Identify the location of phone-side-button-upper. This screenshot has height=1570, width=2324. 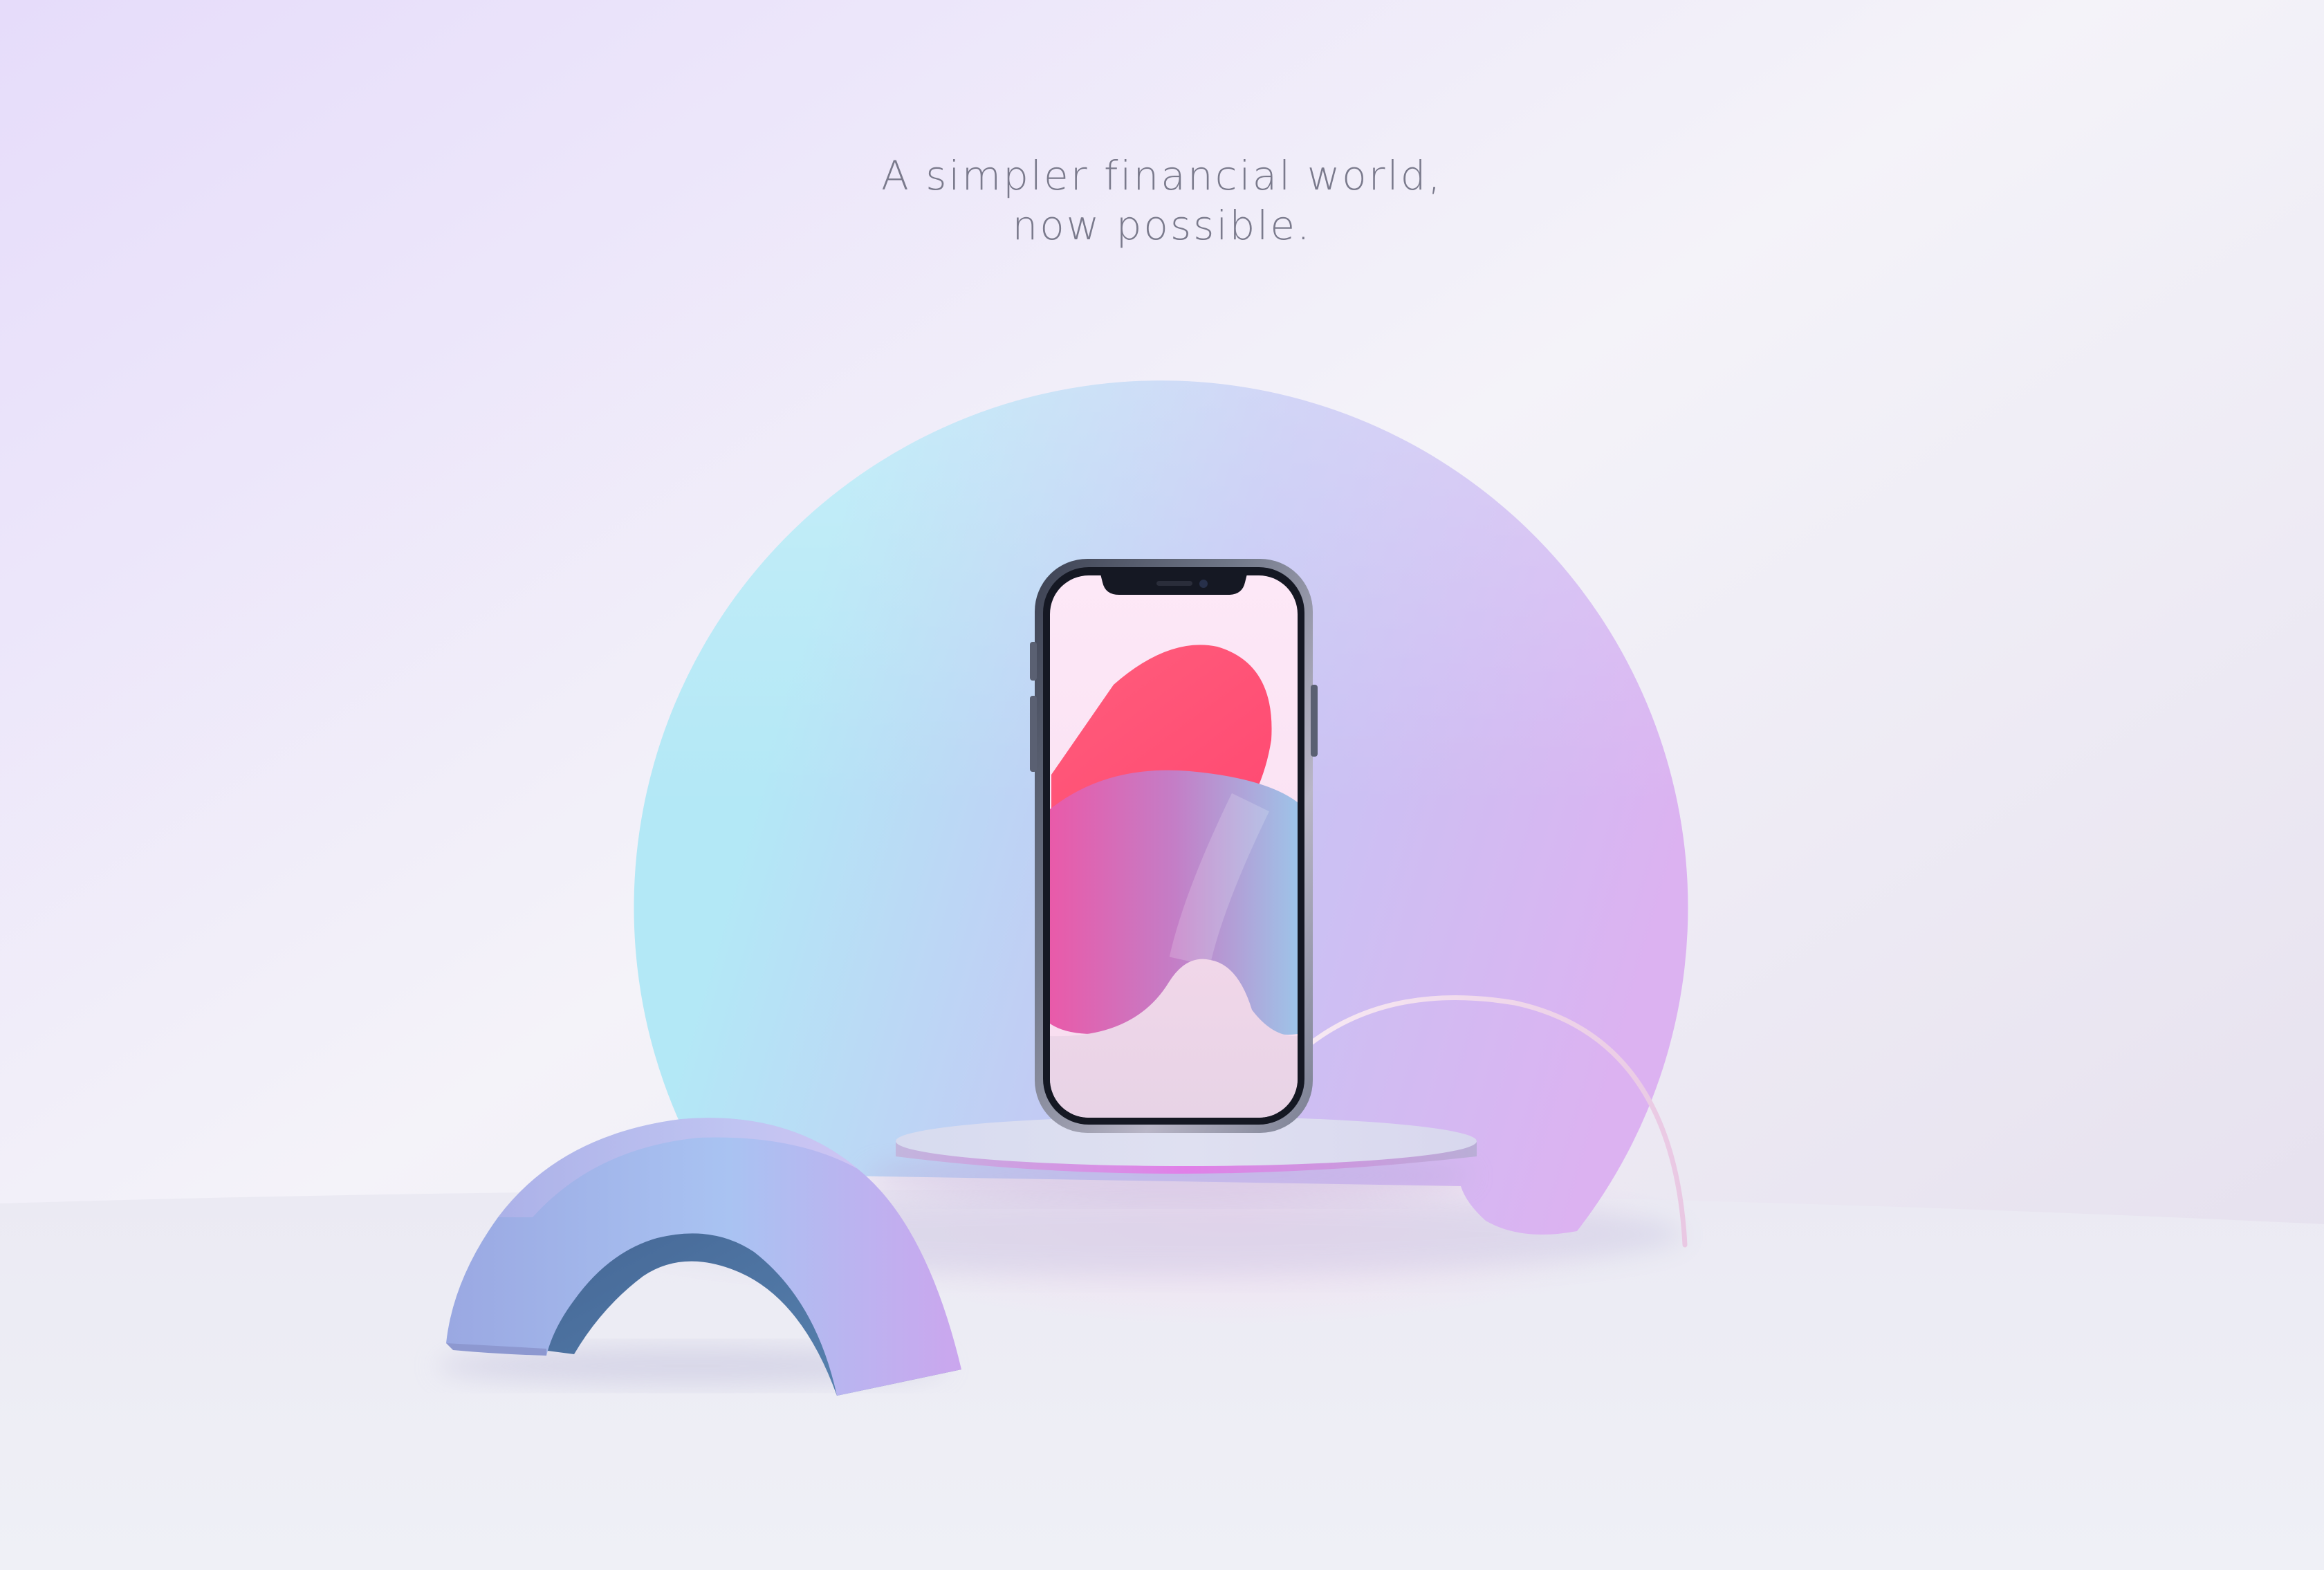
(1033, 661).